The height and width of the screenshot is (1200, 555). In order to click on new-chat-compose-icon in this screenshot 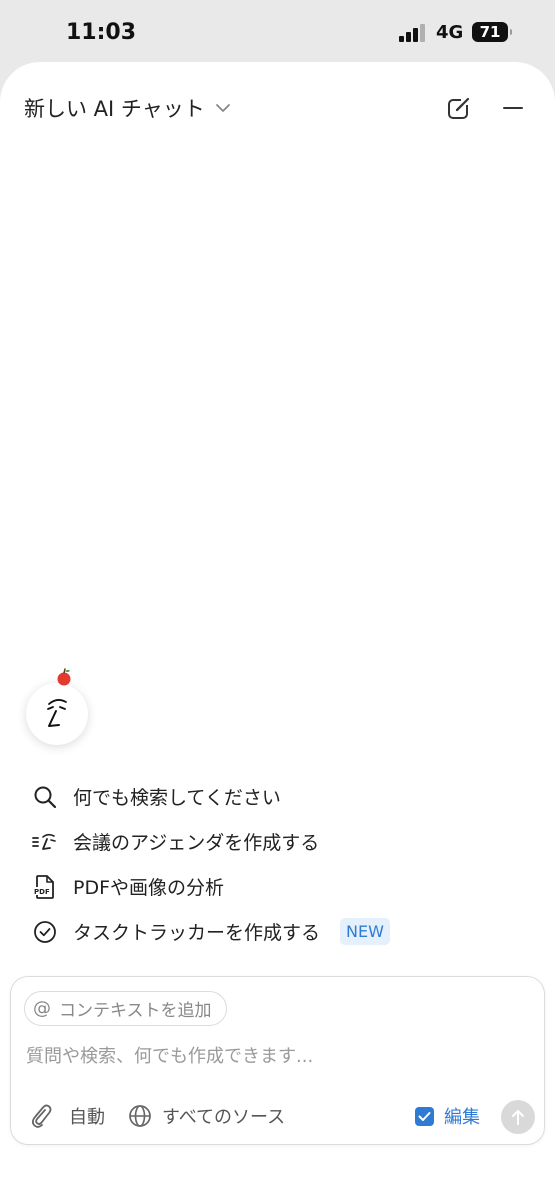, I will do `click(459, 108)`.